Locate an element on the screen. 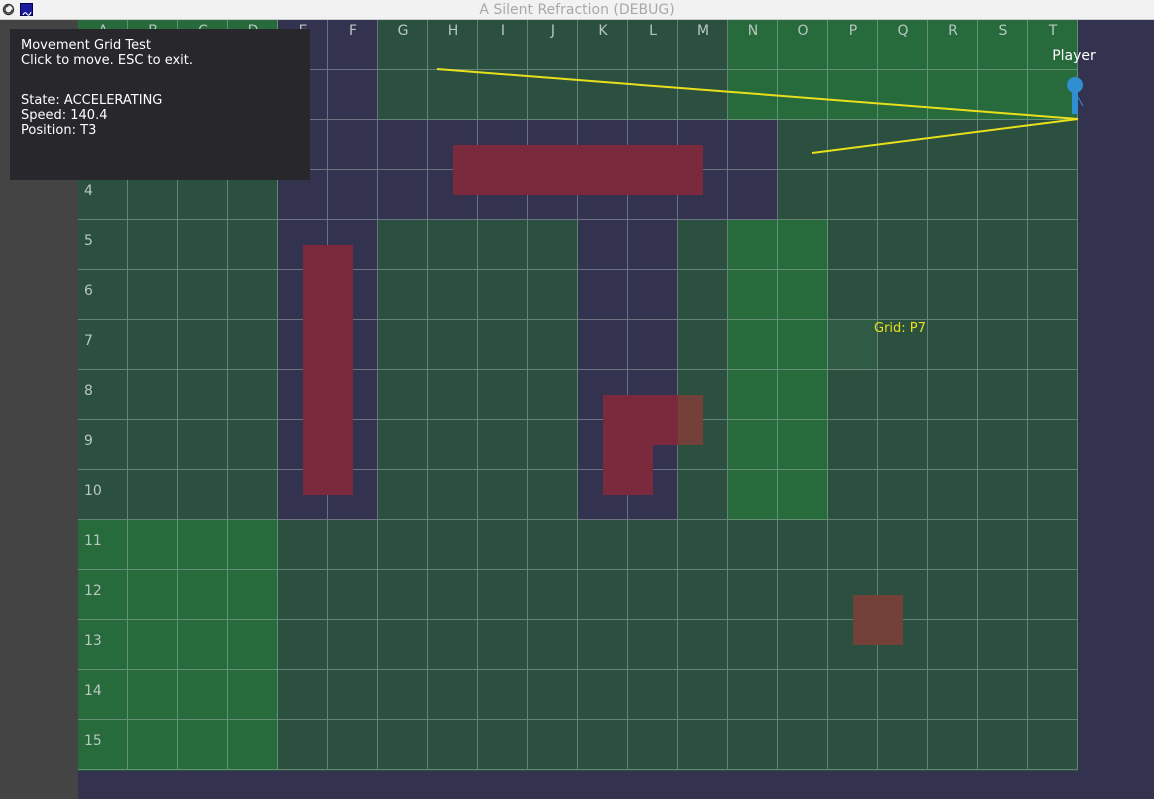 This screenshot has height=799, width=1154. state-readout: State: ACCELERATING is located at coordinates (92, 100).